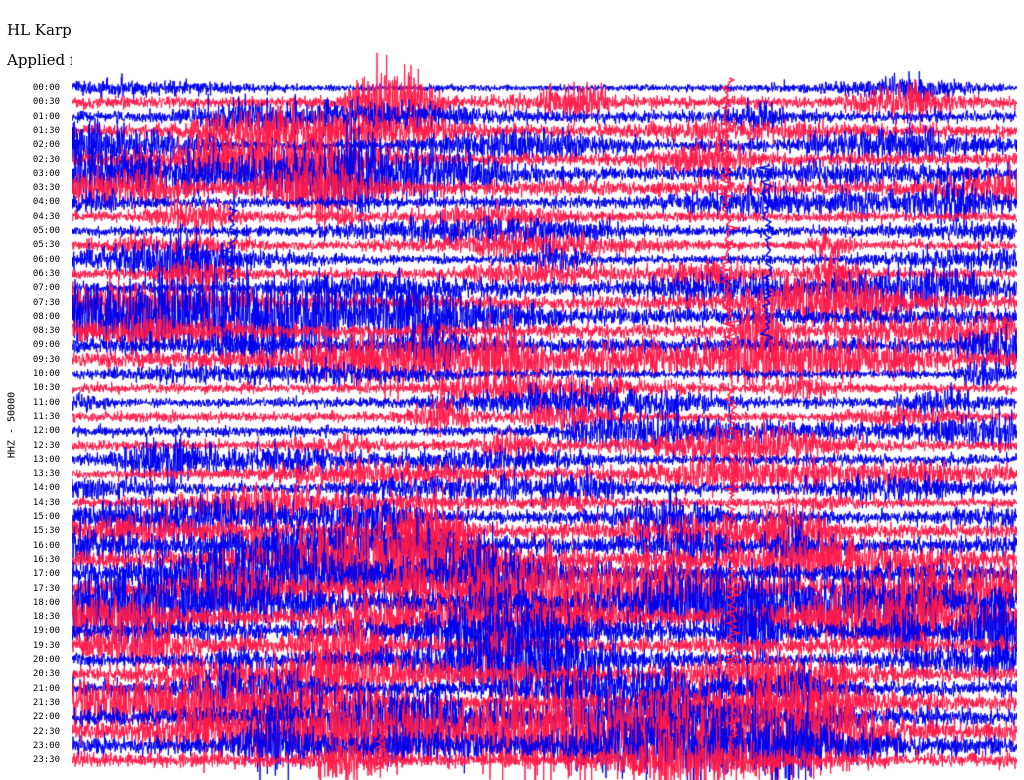  Describe the element at coordinates (46, 645) in the screenshot. I see `time-label: 19:30` at that location.